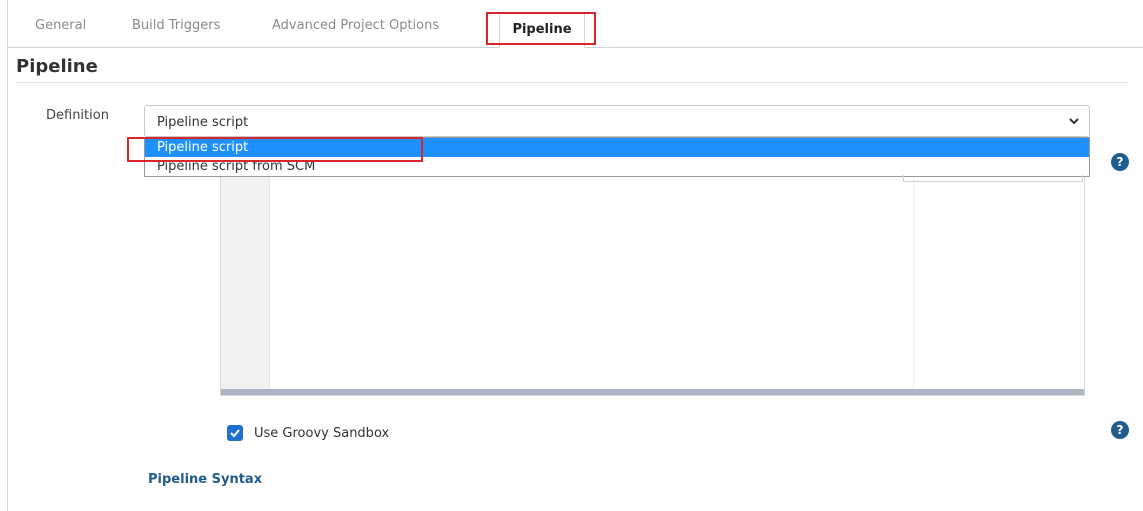  What do you see at coordinates (60, 25) in the screenshot?
I see `tab-general: General` at bounding box center [60, 25].